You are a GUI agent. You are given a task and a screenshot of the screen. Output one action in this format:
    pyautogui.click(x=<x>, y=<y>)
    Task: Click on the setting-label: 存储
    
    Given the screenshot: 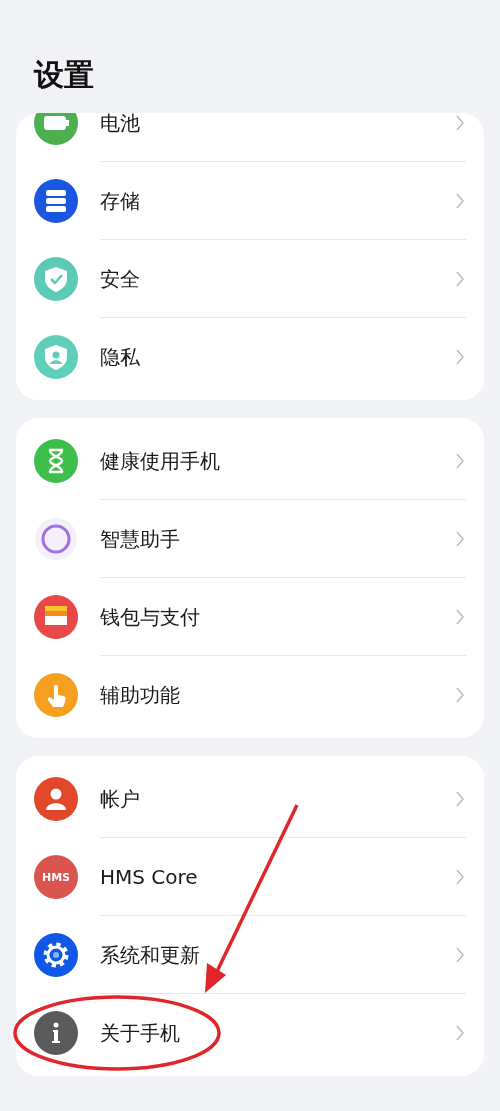 What is the action you would take?
    pyautogui.click(x=277, y=201)
    